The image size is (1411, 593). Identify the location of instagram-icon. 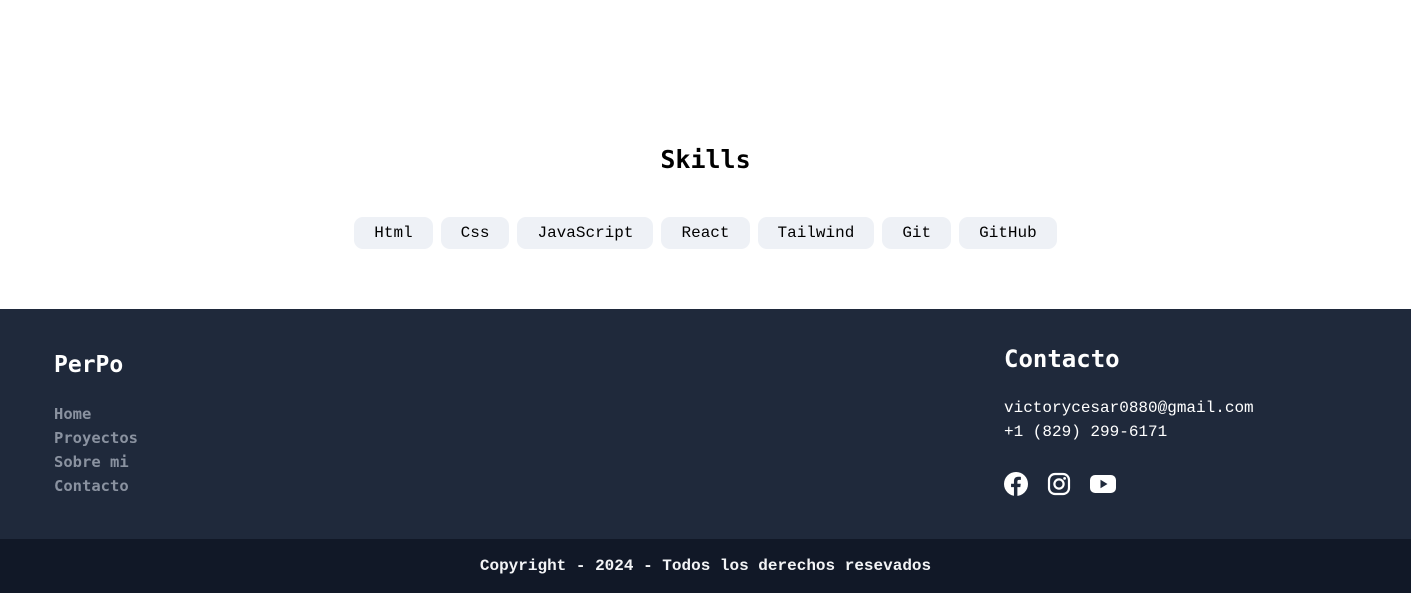
(1059, 484).